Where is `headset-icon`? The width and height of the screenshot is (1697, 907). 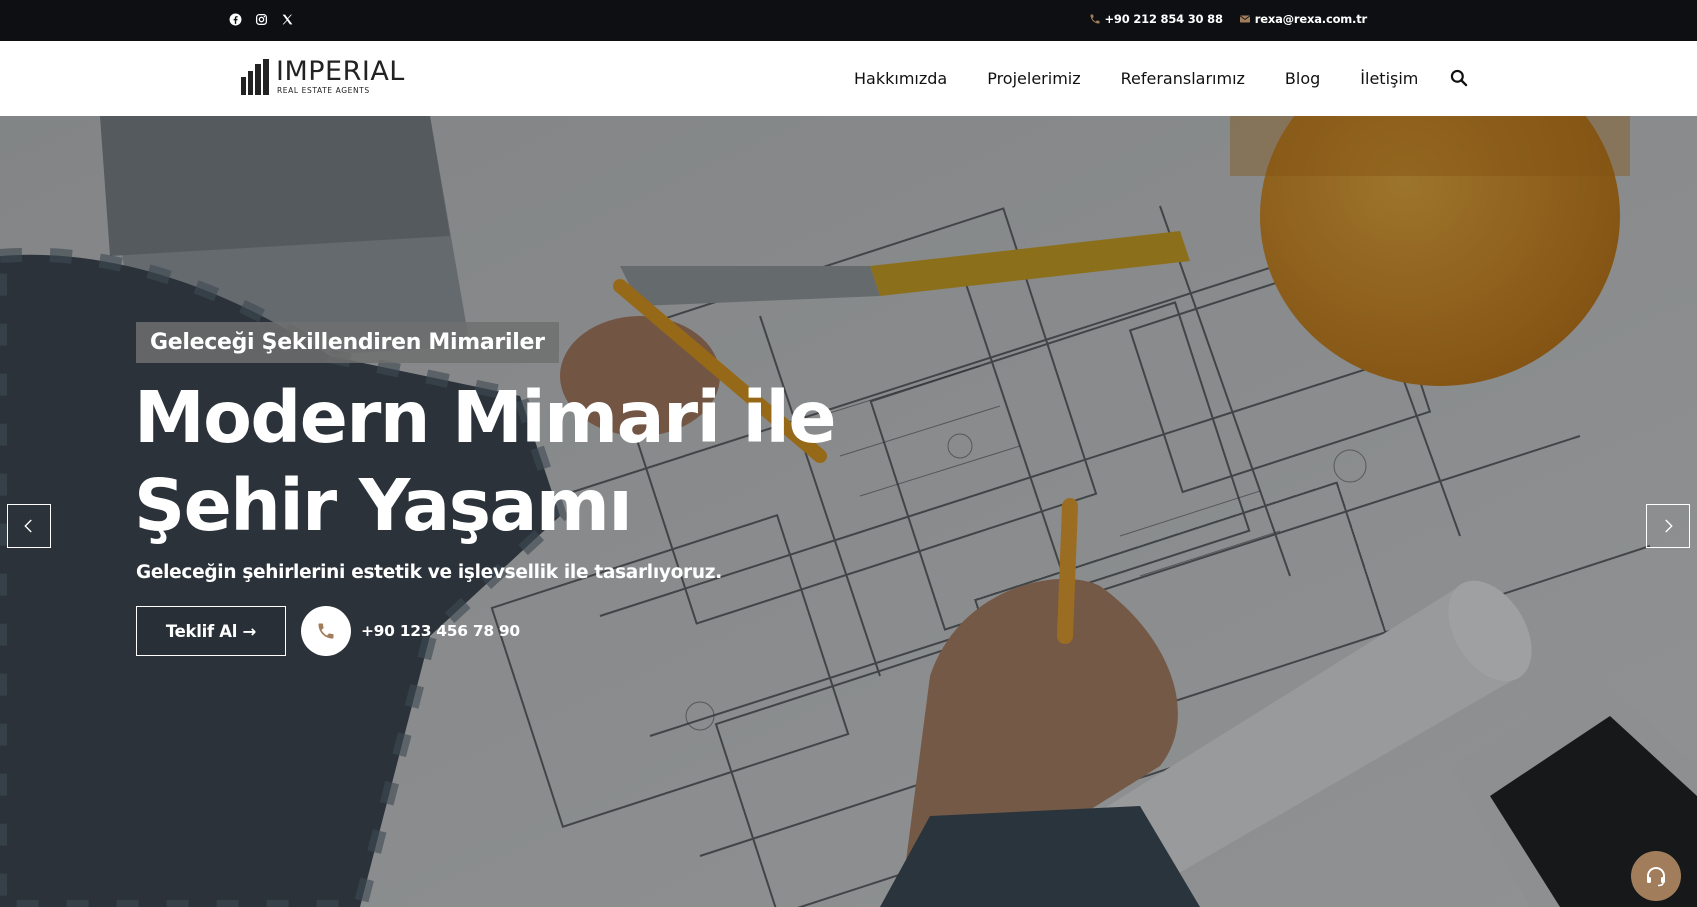
headset-icon is located at coordinates (1656, 877).